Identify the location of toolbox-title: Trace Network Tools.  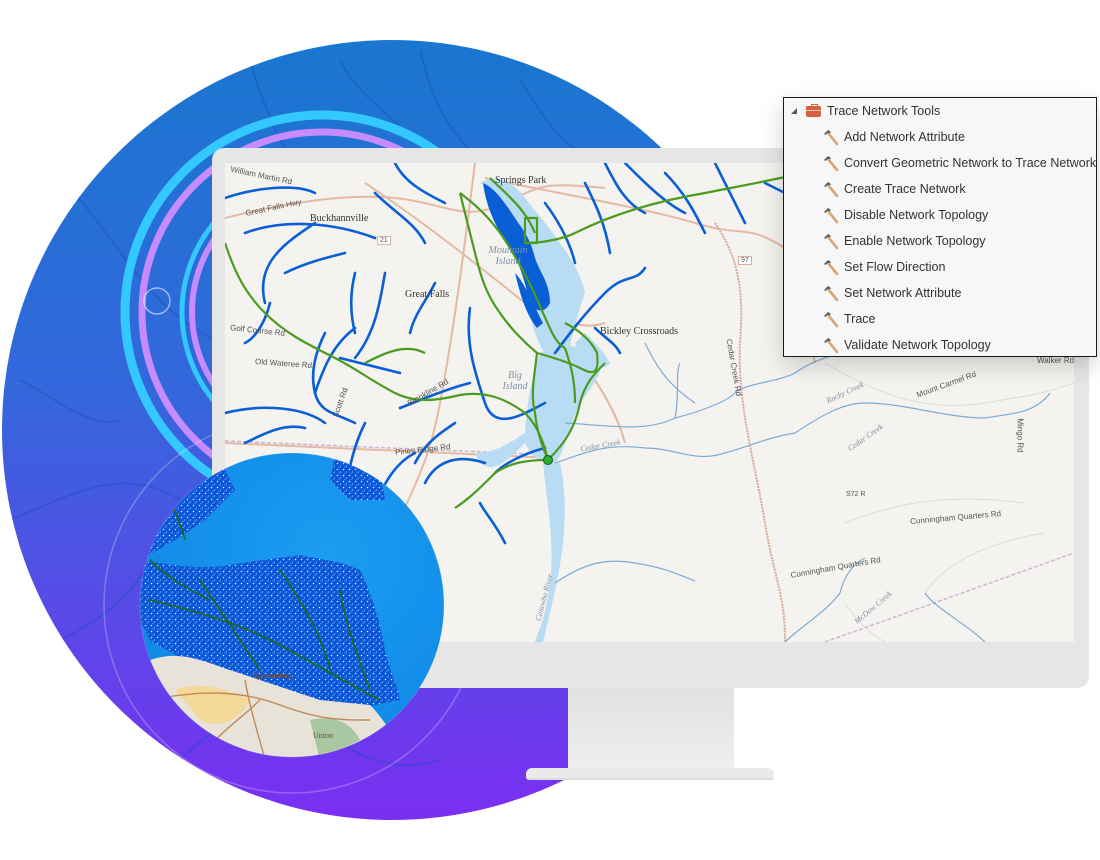
(884, 111).